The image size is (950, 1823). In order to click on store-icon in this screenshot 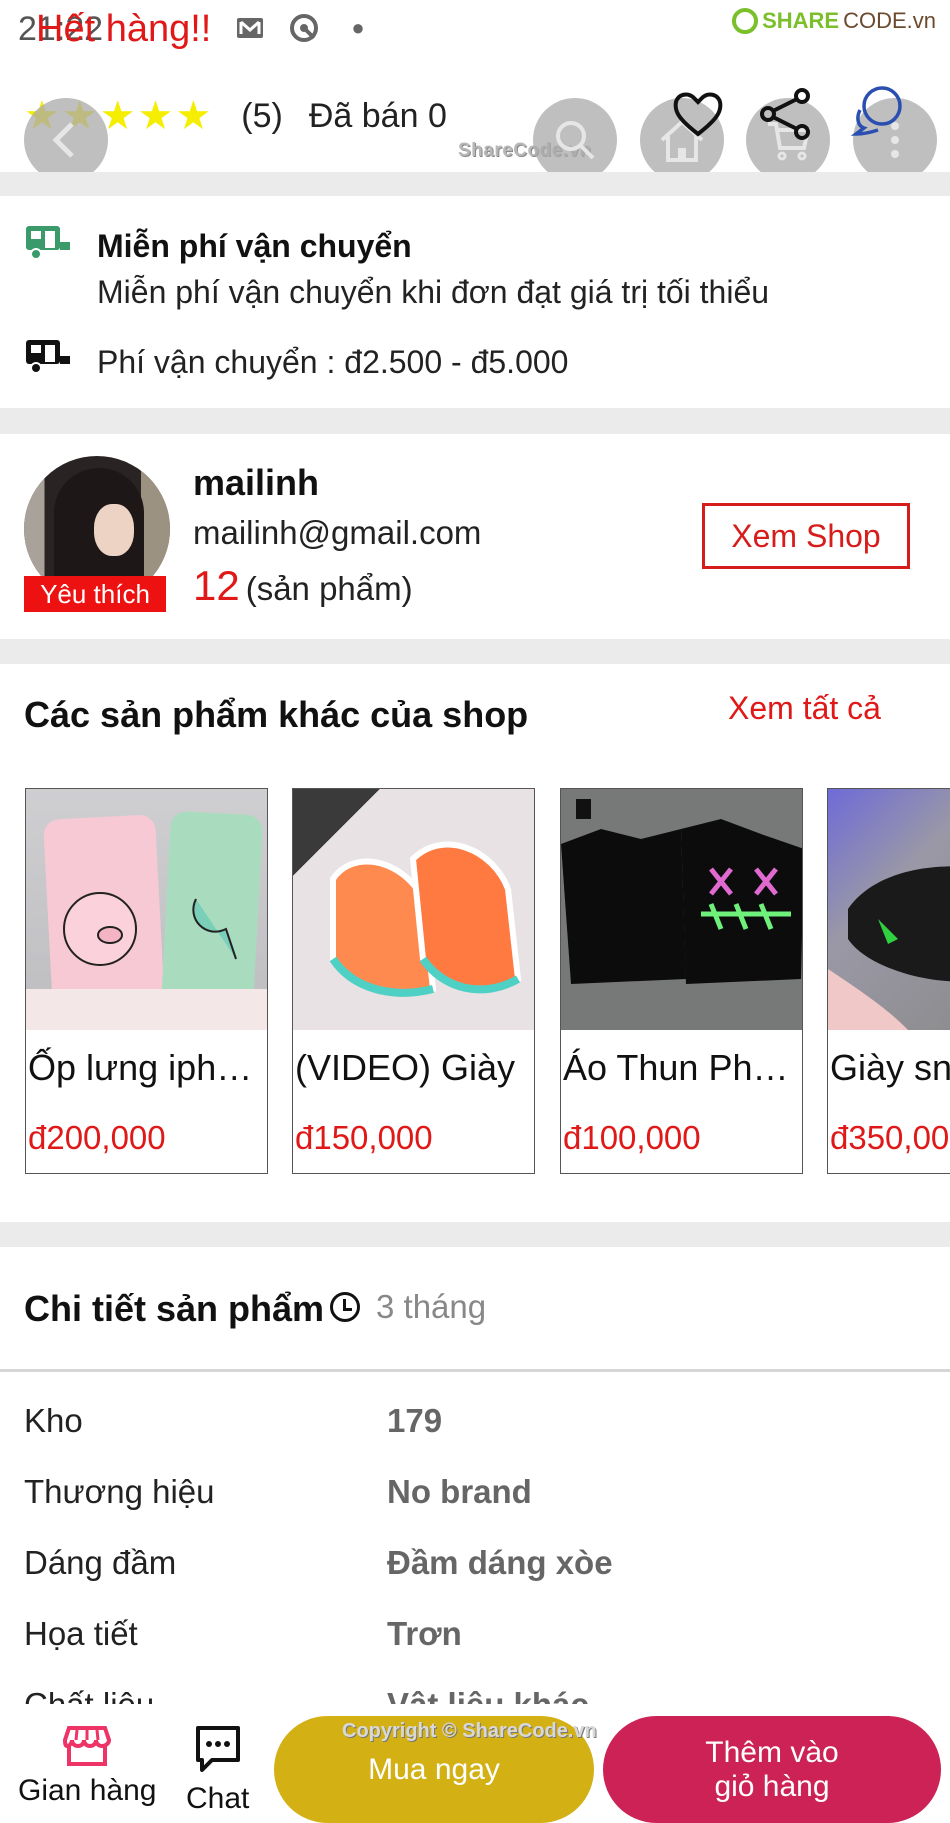, I will do `click(87, 1746)`.